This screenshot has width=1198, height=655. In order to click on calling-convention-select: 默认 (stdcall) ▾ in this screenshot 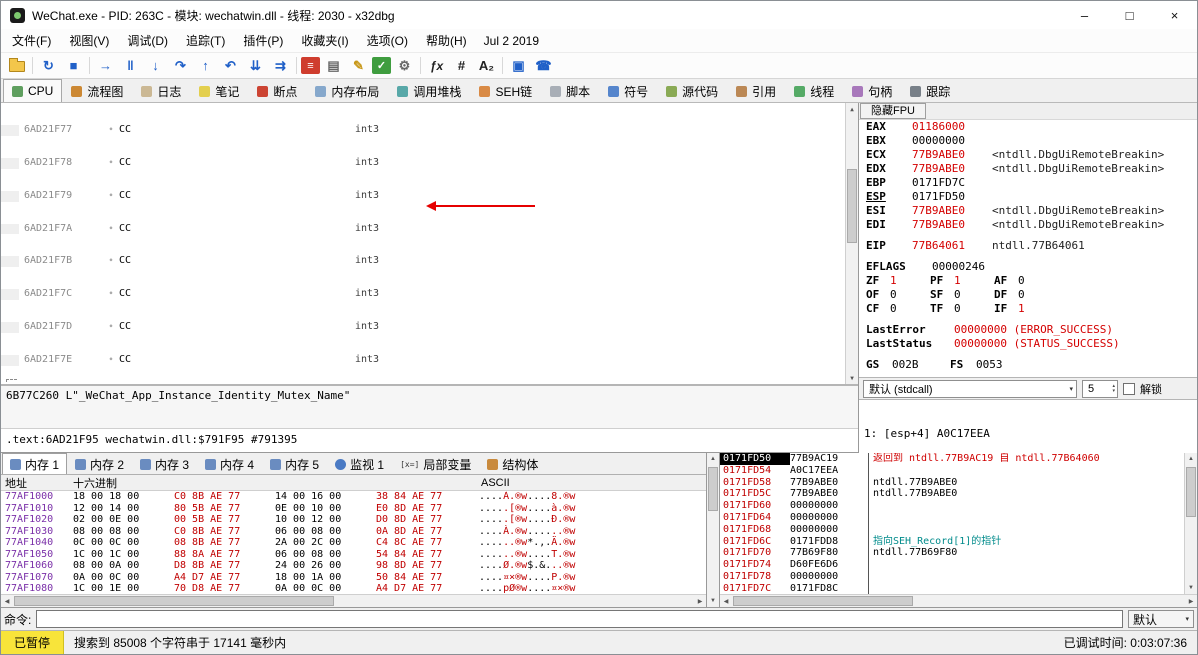, I will do `click(970, 388)`.